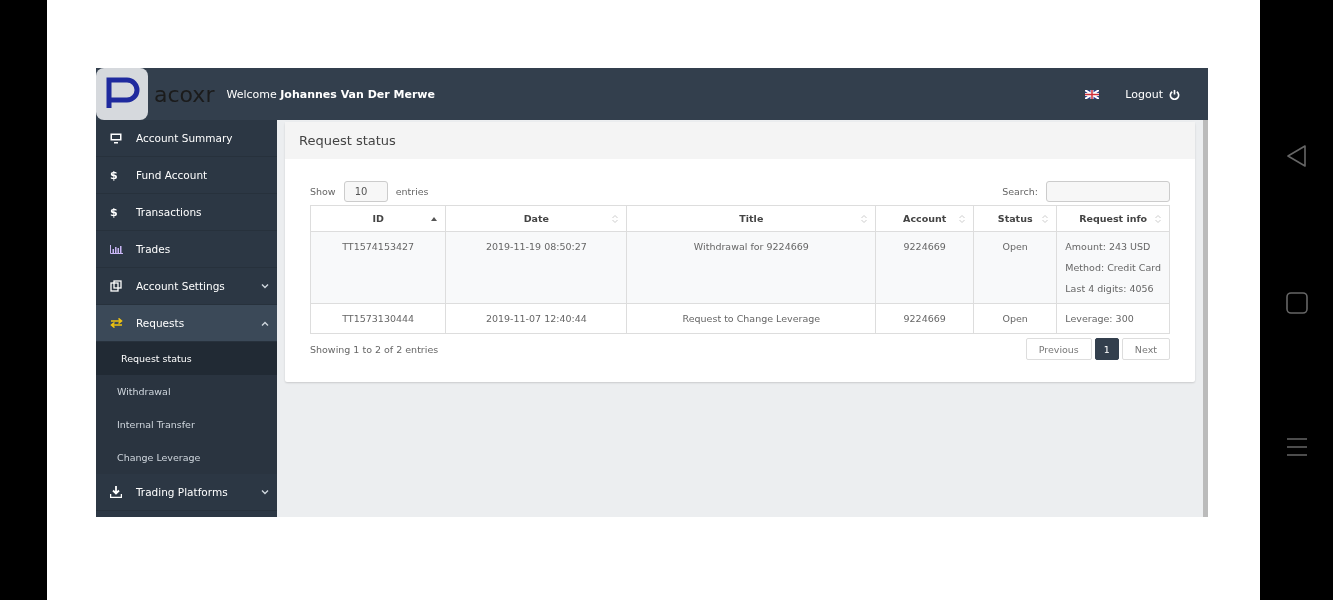 This screenshot has width=1333, height=600. I want to click on table-cell: 2019-11-07 12:40:44, so click(536, 318).